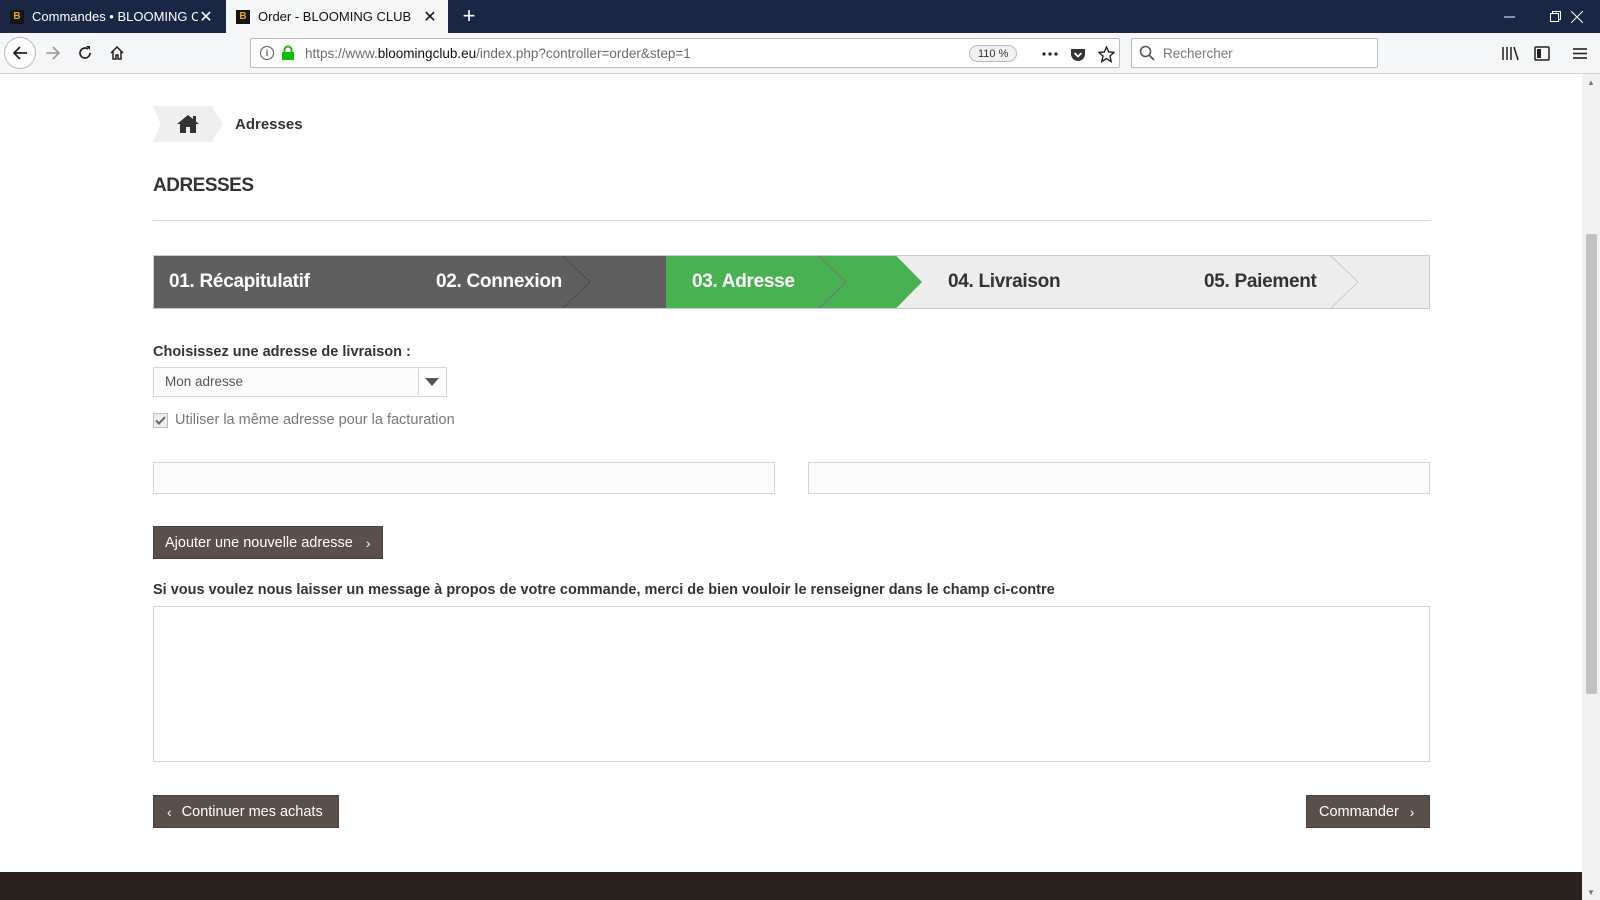 The height and width of the screenshot is (900, 1600). I want to click on forward-button, so click(53, 53).